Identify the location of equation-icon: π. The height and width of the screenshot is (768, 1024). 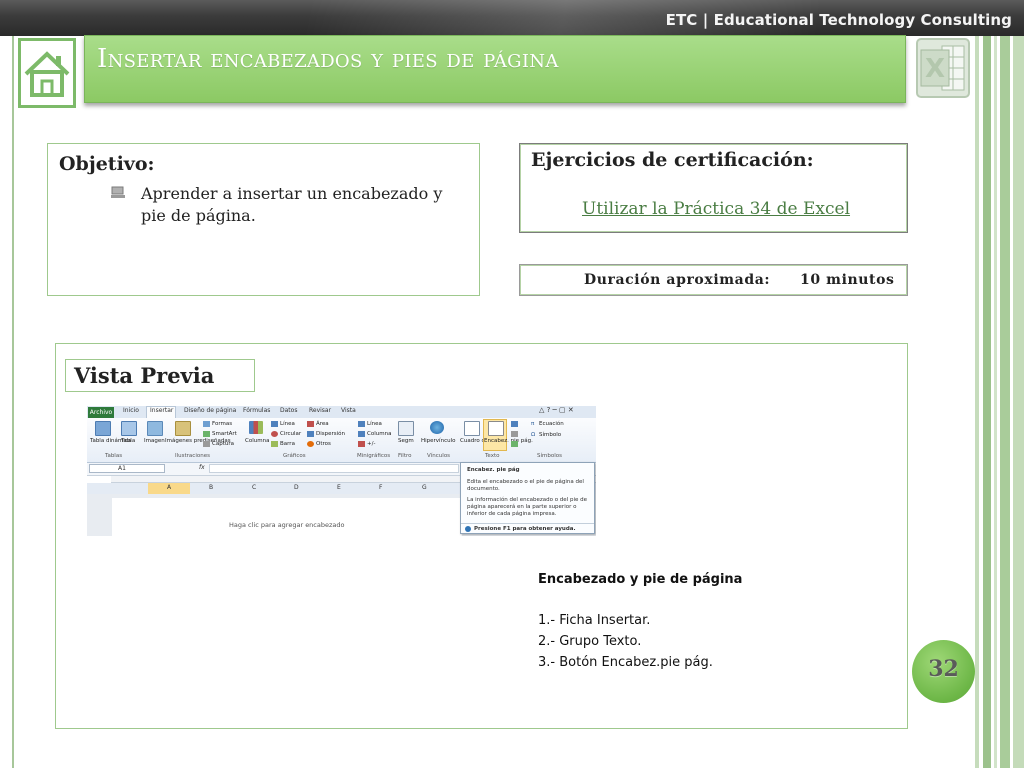
(533, 424).